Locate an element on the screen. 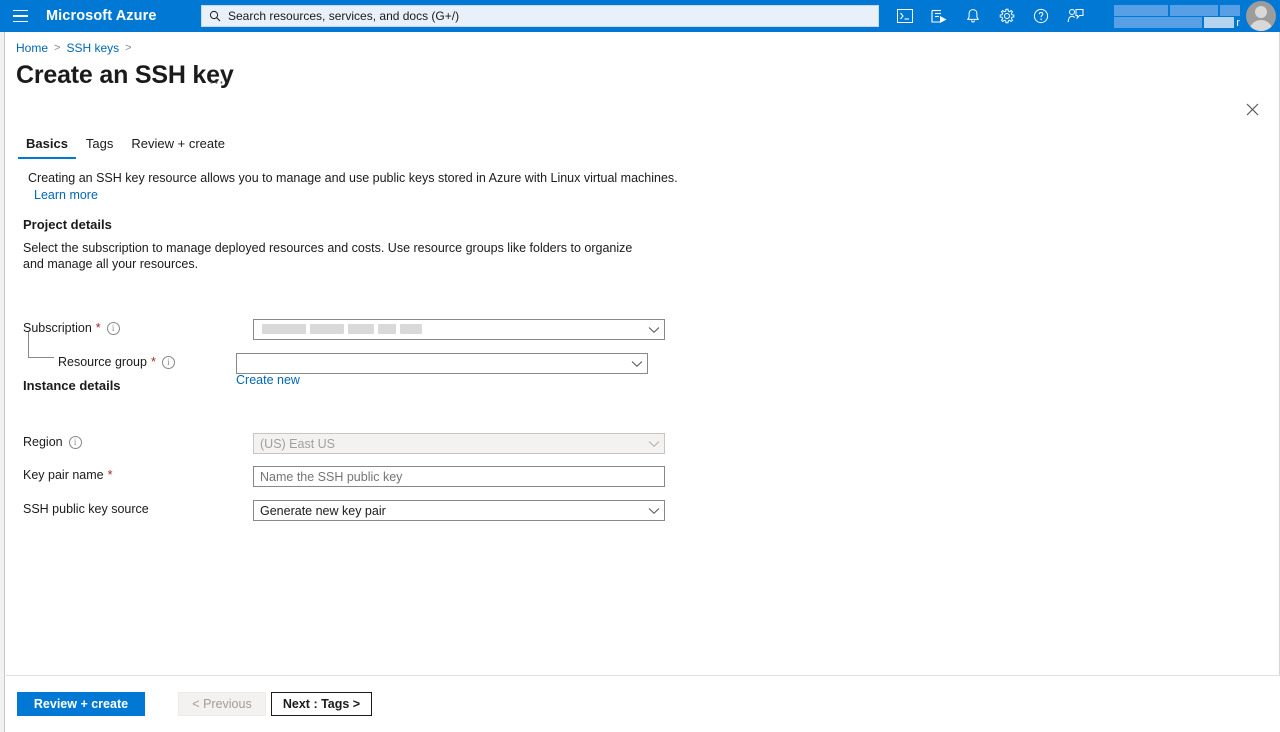 Image resolution: width=1280 pixels, height=732 pixels. avatar-body is located at coordinates (1261, 25).